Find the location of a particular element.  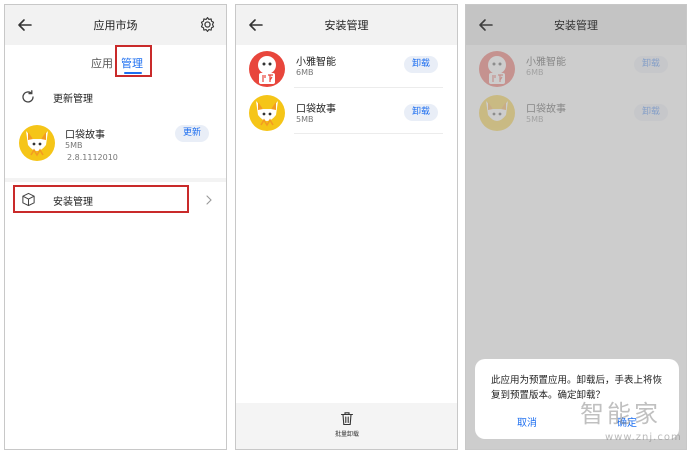

app-size: 6MB is located at coordinates (305, 72).